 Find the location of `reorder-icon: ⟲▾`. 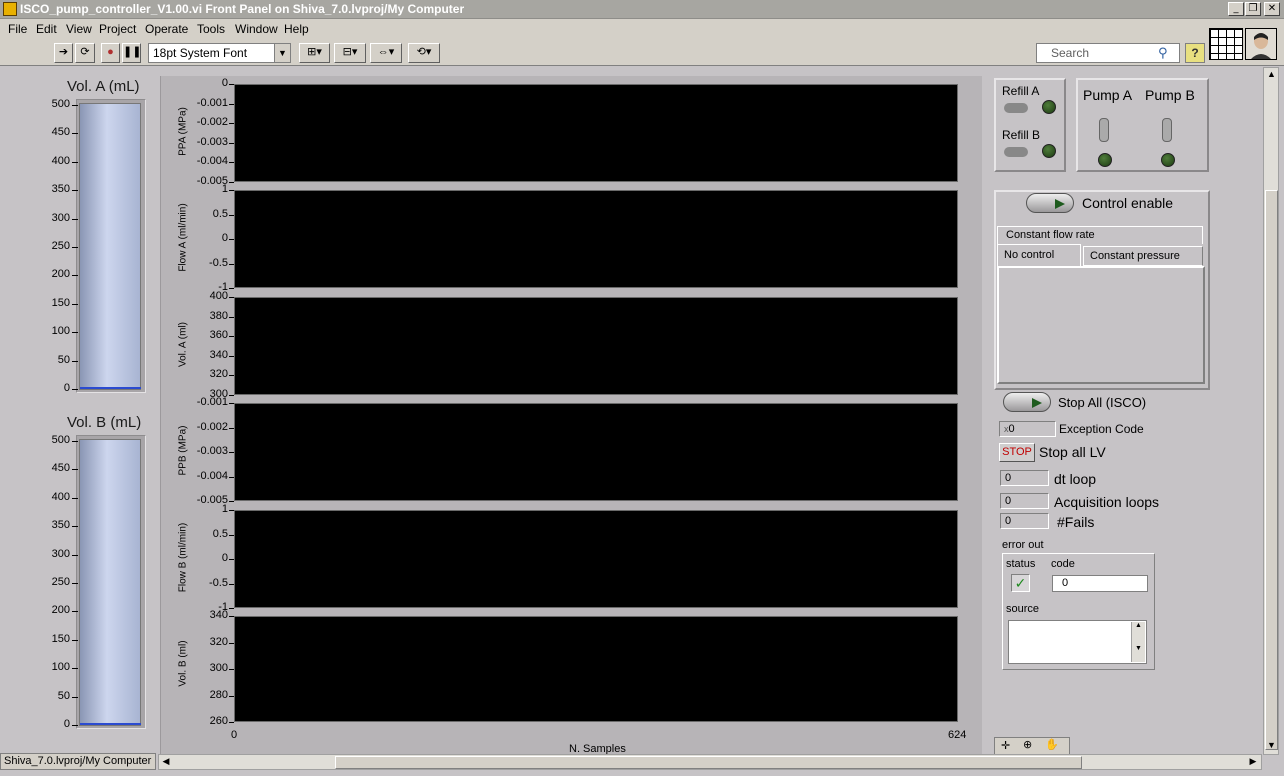

reorder-icon: ⟲▾ is located at coordinates (424, 53).